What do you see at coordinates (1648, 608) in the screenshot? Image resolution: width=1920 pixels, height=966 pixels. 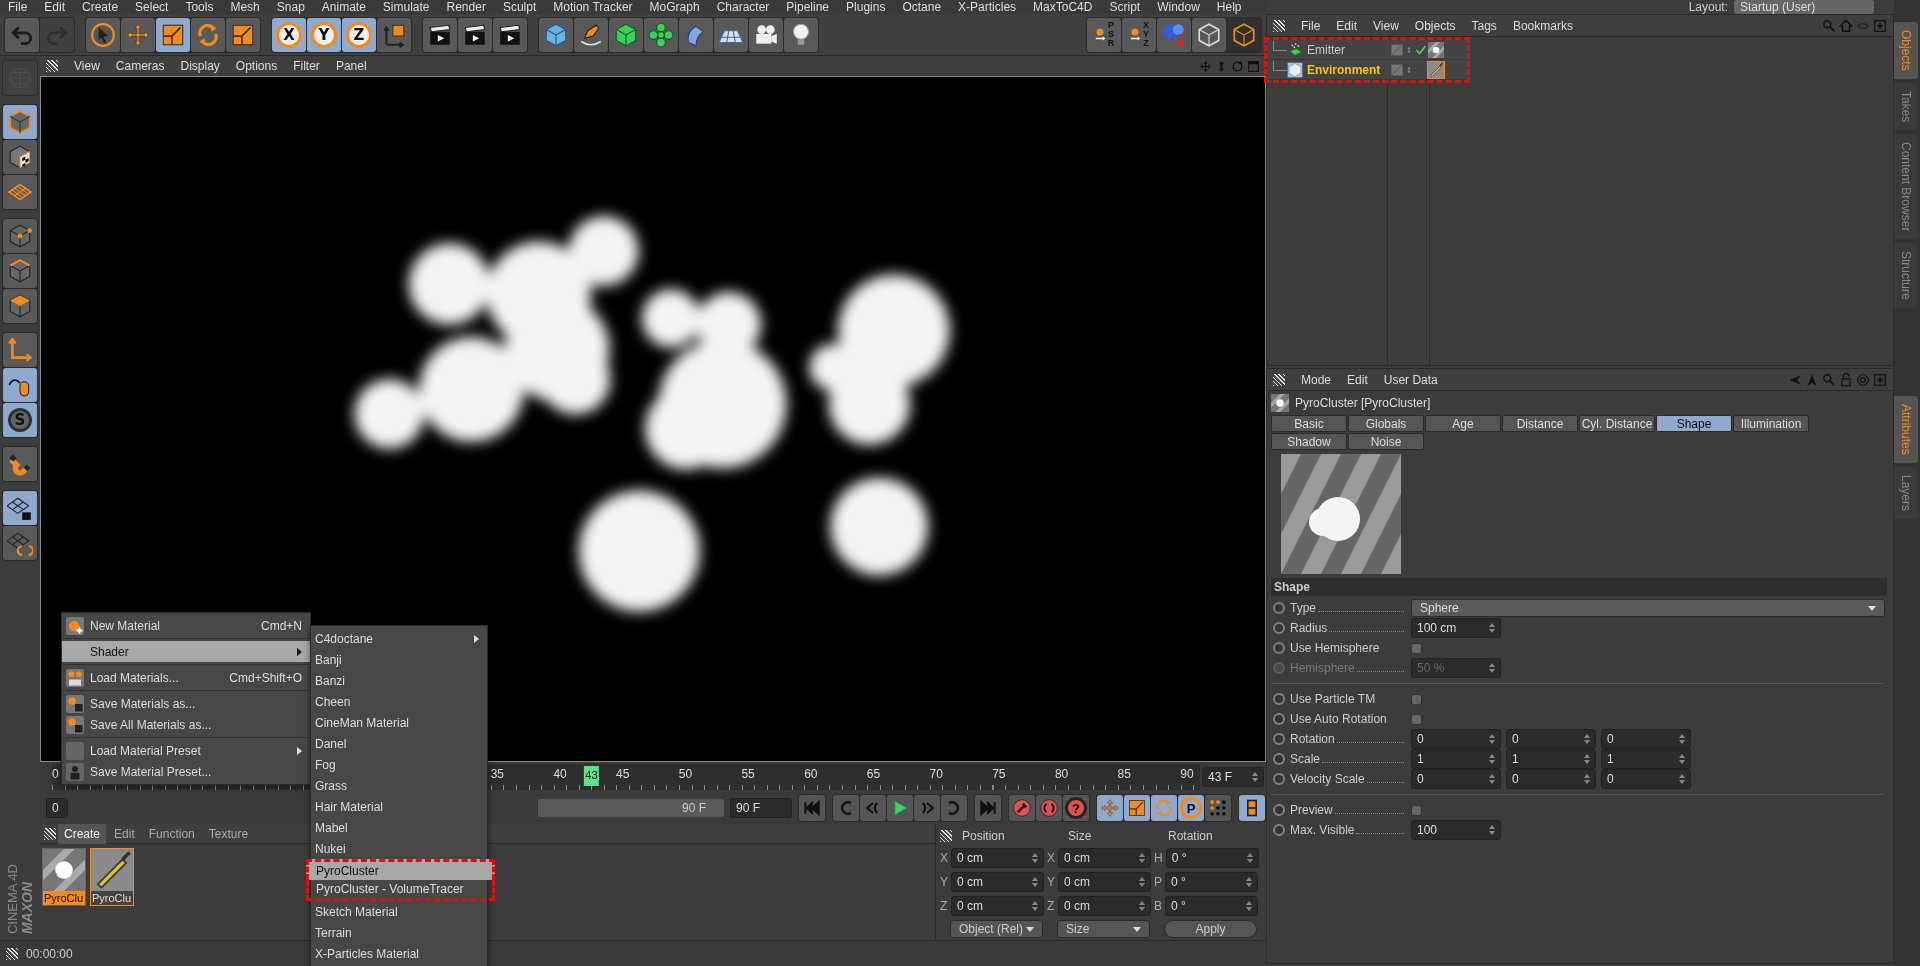 I see `type-dropdown: Sphere` at bounding box center [1648, 608].